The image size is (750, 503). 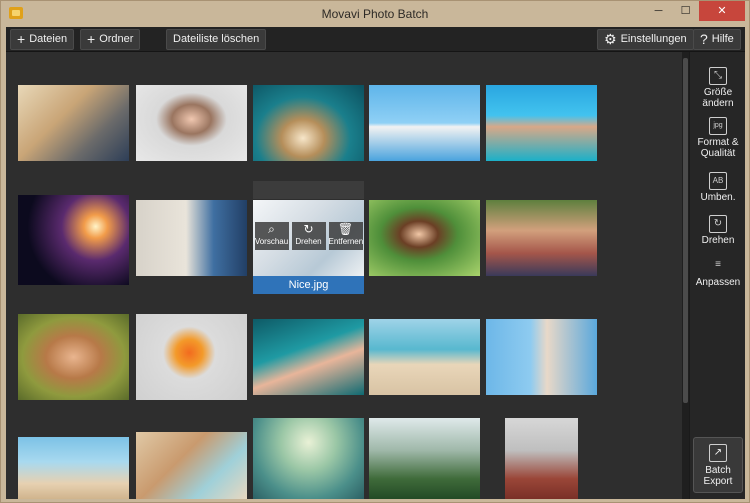 What do you see at coordinates (718, 470) in the screenshot?
I see `export-label: Batch` at bounding box center [718, 470].